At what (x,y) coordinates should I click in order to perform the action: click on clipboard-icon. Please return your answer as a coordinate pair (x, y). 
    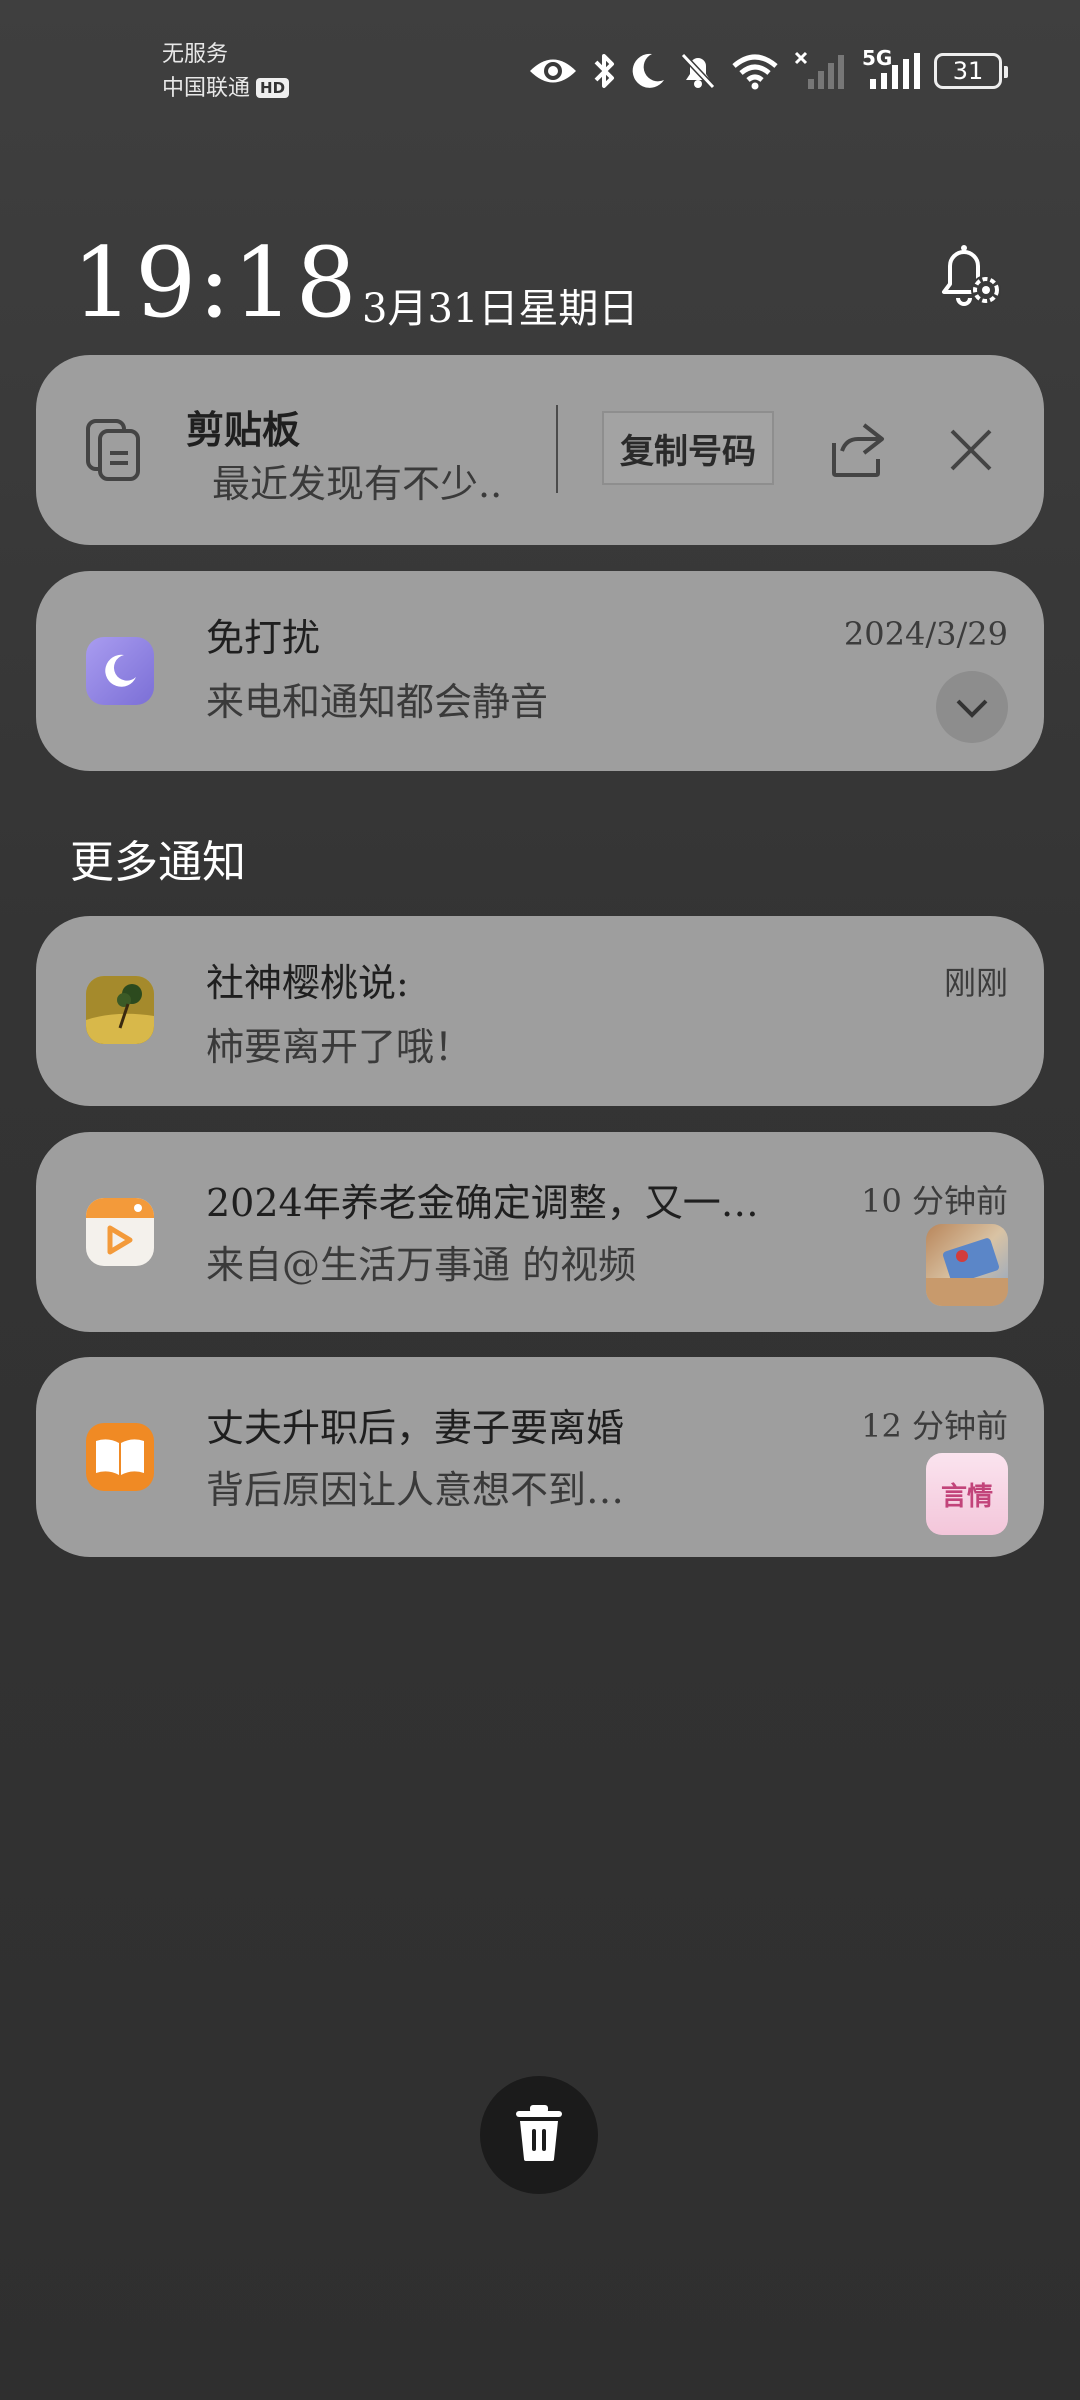
    Looking at the image, I should click on (115, 450).